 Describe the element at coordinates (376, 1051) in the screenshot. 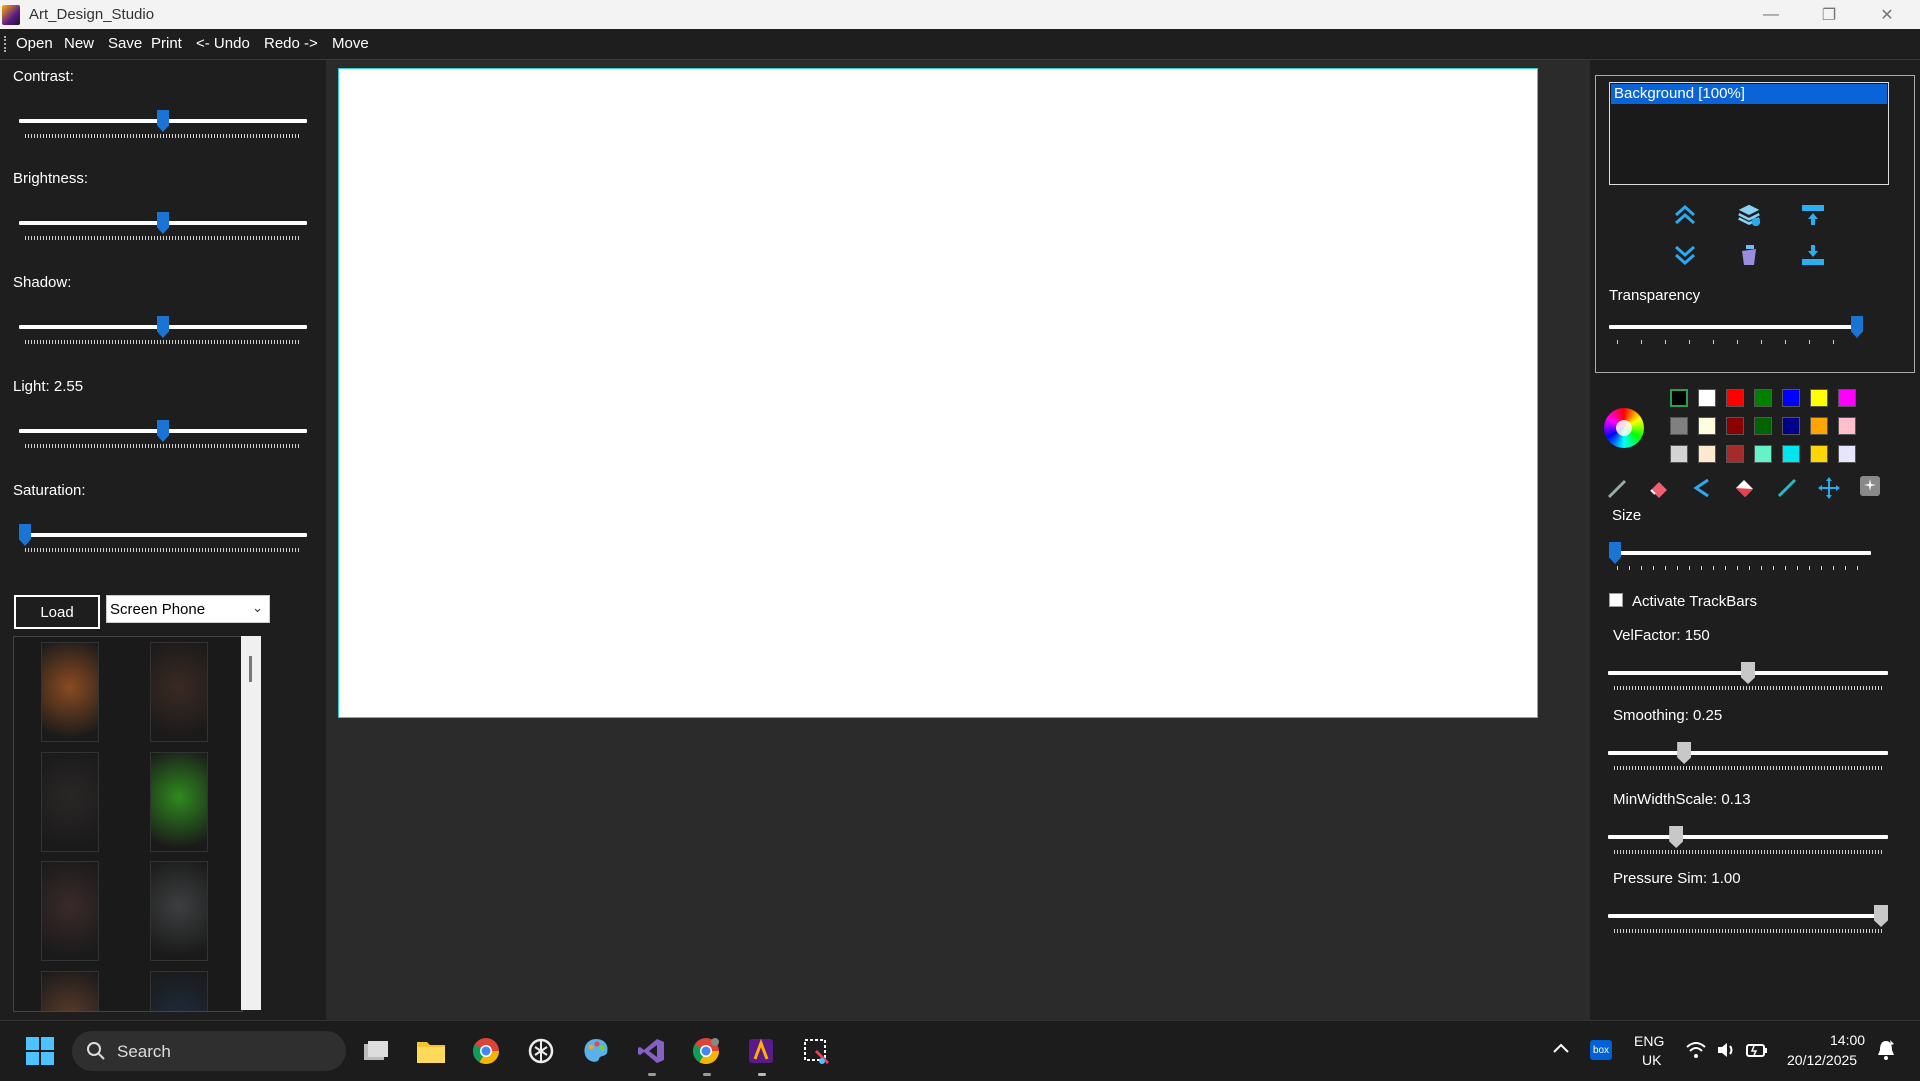

I see `task-view-icon` at that location.